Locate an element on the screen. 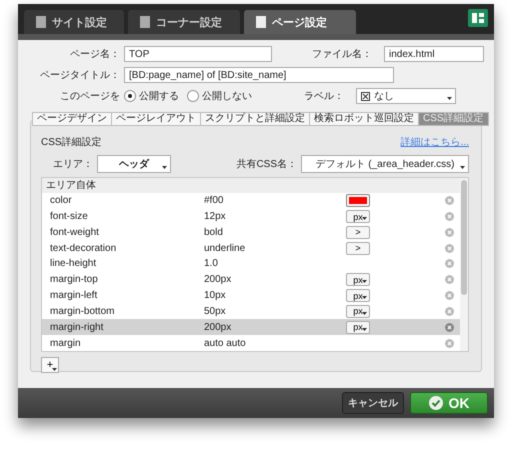 The image size is (512, 450). property-name: text-decoration is located at coordinates (84, 248).